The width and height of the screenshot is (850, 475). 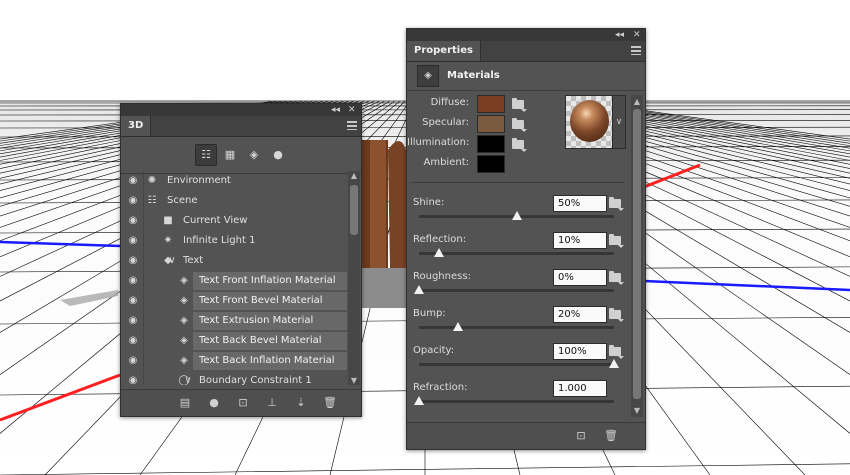 I want to click on layer-row: ◉ ✺ Environment, so click(x=234, y=181).